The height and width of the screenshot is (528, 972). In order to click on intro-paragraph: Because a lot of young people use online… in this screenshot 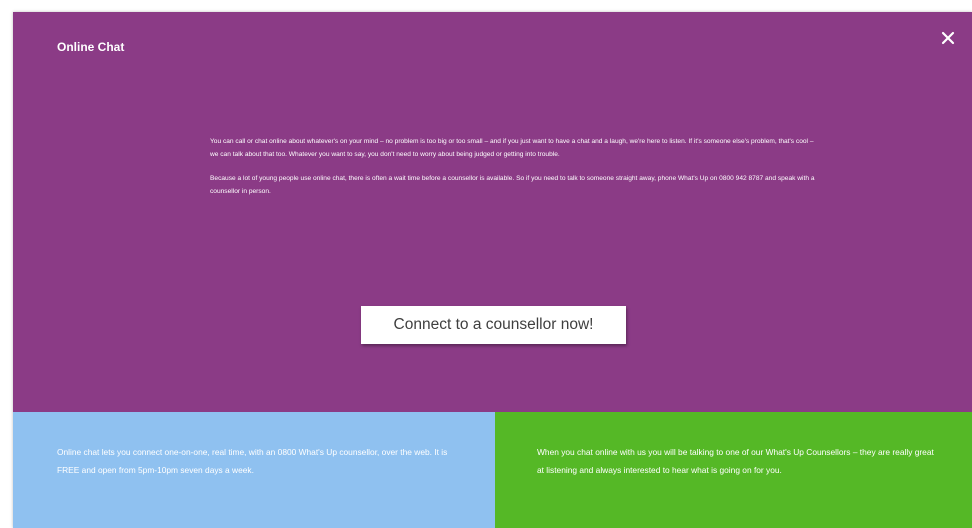, I will do `click(512, 185)`.